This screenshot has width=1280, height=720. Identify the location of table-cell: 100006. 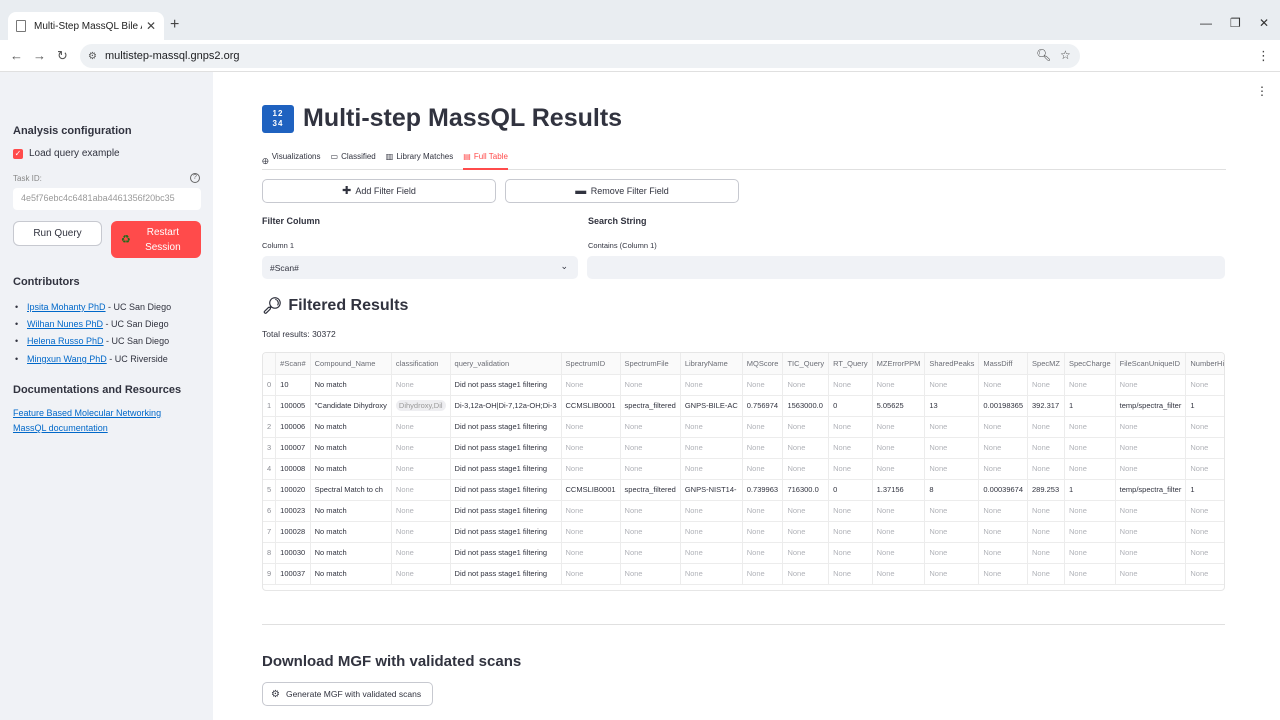
(293, 427).